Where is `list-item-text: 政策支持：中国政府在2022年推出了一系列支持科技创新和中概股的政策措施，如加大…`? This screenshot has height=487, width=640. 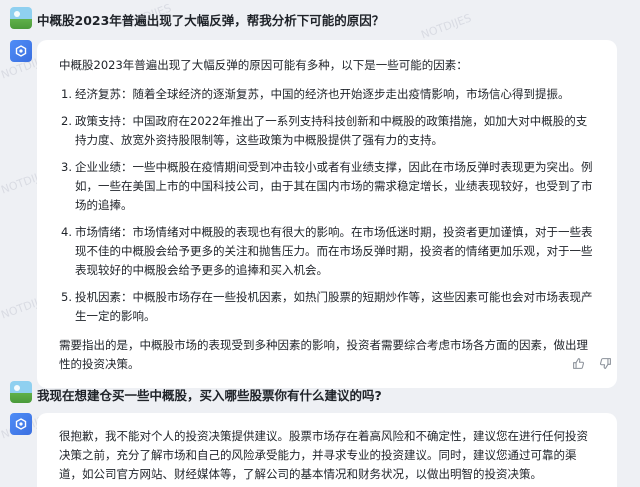 list-item-text: 政策支持：中国政府在2022年推出了一系列支持科技创新和中概股的政策措施，如加大… is located at coordinates (331, 130).